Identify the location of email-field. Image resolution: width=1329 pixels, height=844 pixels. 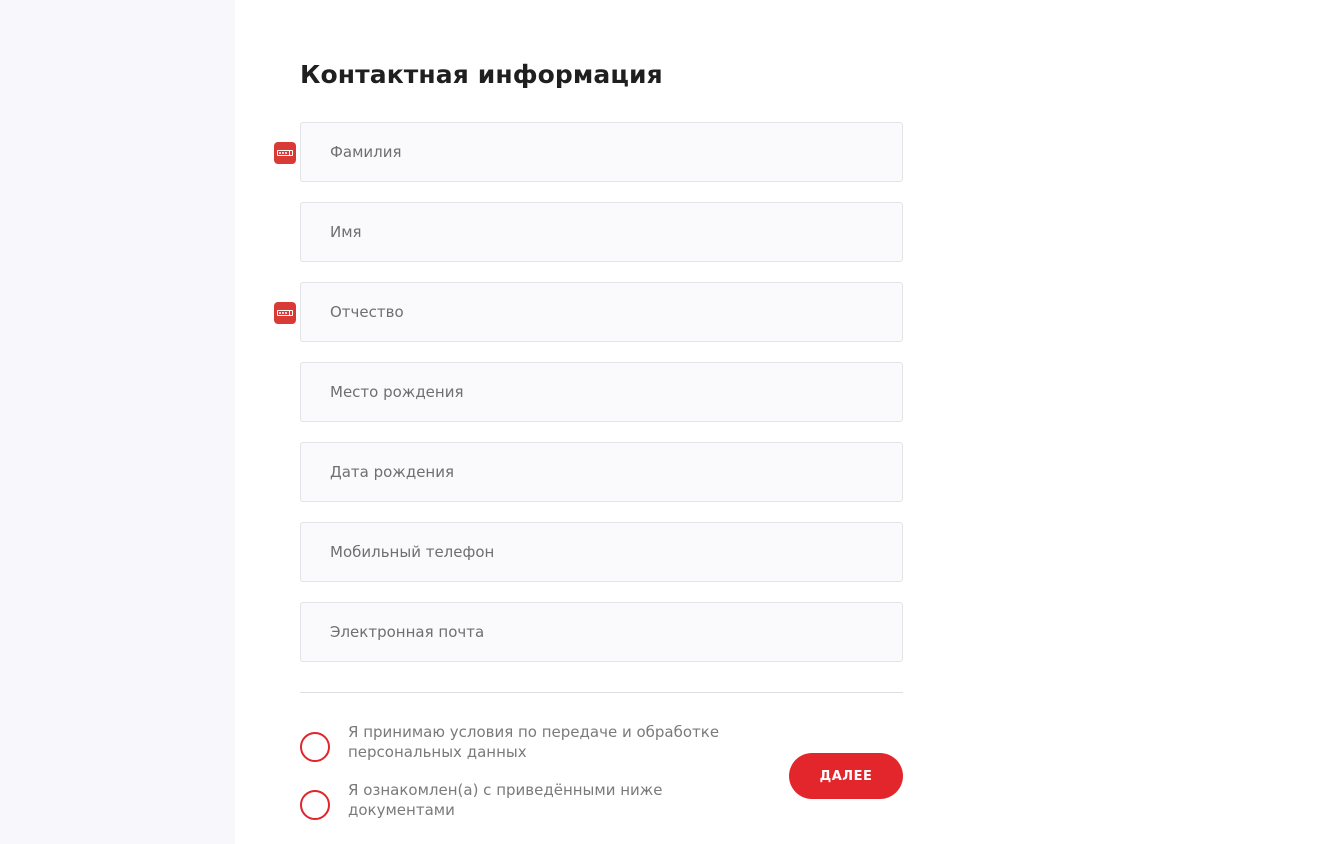
(601, 632).